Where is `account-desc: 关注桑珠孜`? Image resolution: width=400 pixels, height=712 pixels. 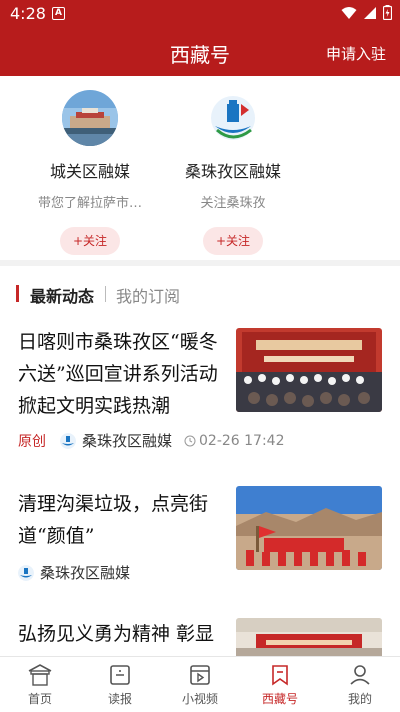 account-desc: 关注桑珠孜 is located at coordinates (233, 203).